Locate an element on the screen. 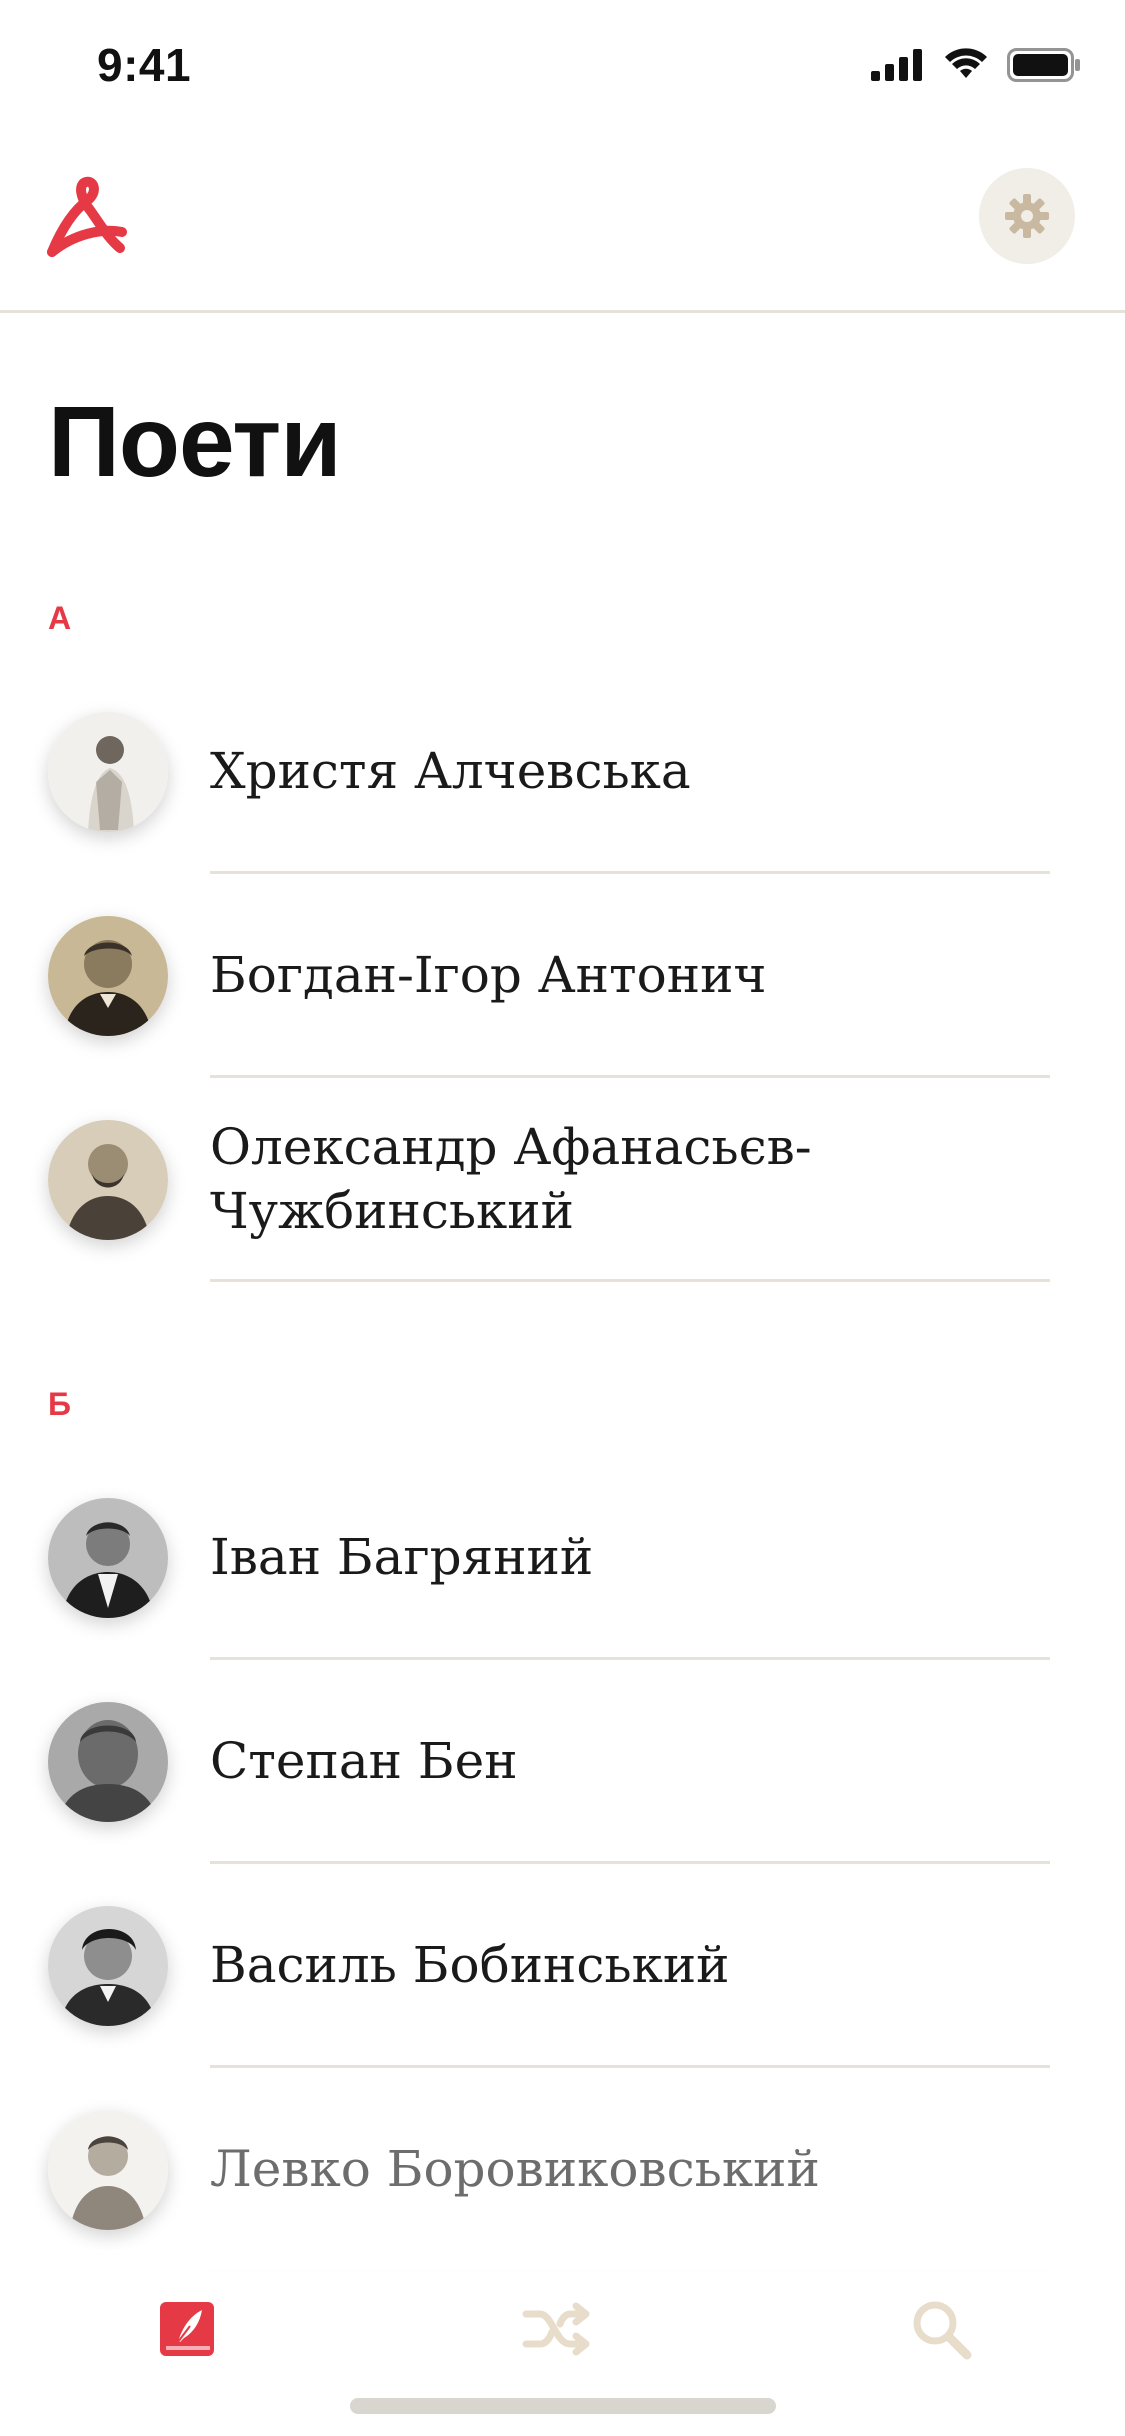 The image size is (1125, 2436). section-letter: Б is located at coordinates (59, 1404).